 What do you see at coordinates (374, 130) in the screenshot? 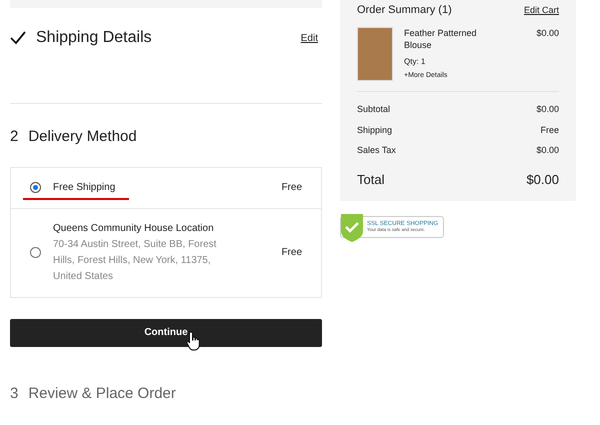
I see `summary-label: Shipping` at bounding box center [374, 130].